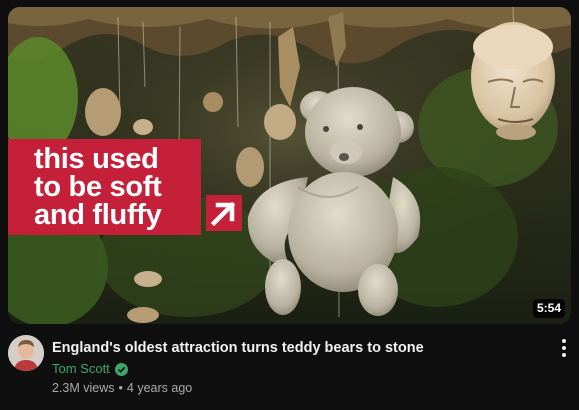 The width and height of the screenshot is (579, 410). What do you see at coordinates (548, 308) in the screenshot?
I see `duration-badge: 5:54` at bounding box center [548, 308].